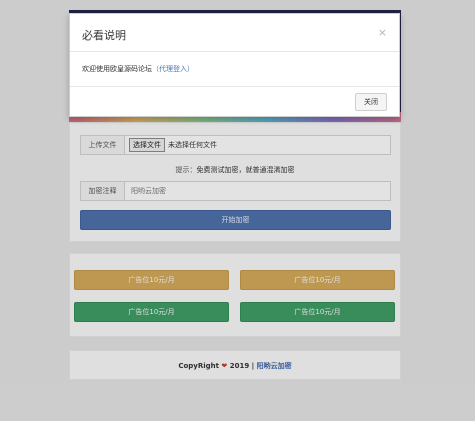 The image size is (475, 421). Describe the element at coordinates (190, 69) in the screenshot. I see `modal-link-close-paren: ）` at that location.